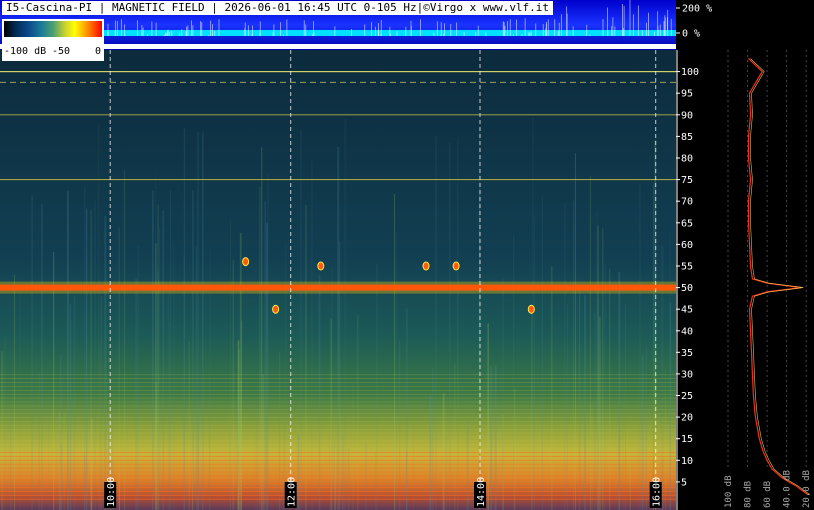 Image resolution: width=814 pixels, height=510 pixels. What do you see at coordinates (788, 489) in the screenshot?
I see `profile-db-tick-label: 40.0 dB` at bounding box center [788, 489].